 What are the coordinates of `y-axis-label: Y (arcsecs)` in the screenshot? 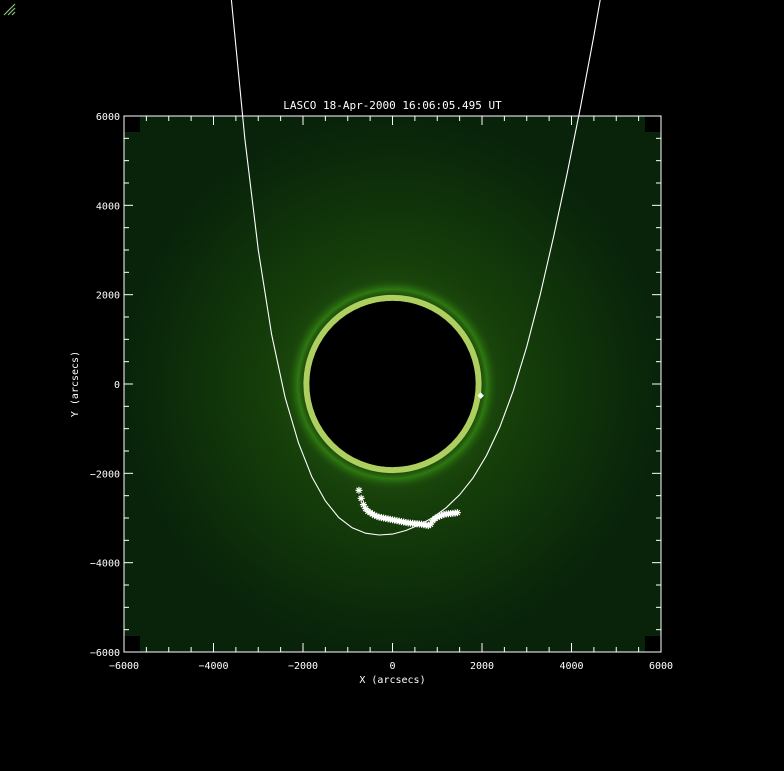 It's located at (75, 384).